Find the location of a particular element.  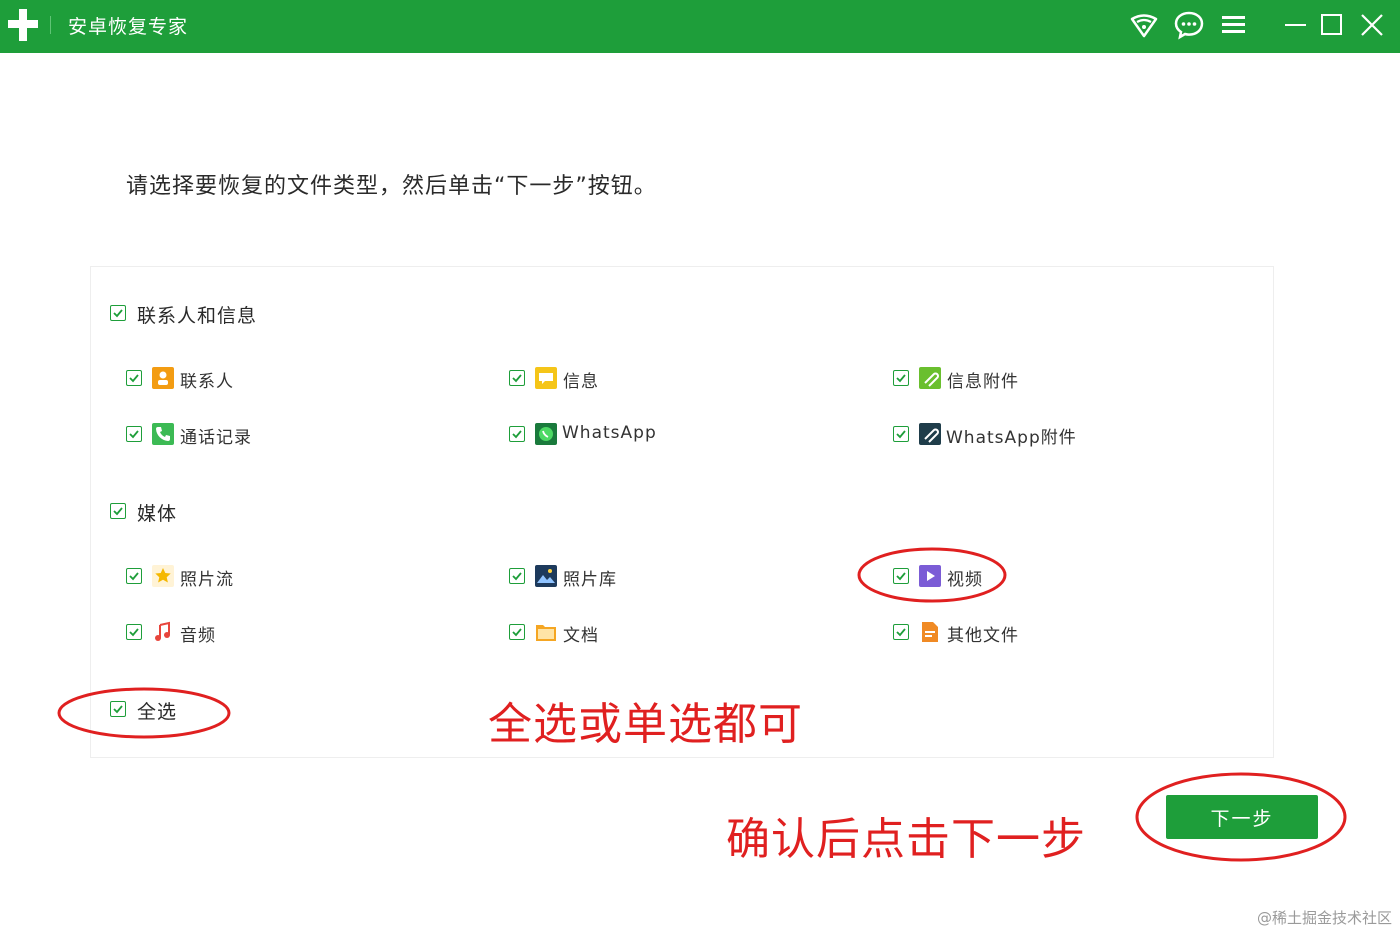

attachment-icon is located at coordinates (930, 378).